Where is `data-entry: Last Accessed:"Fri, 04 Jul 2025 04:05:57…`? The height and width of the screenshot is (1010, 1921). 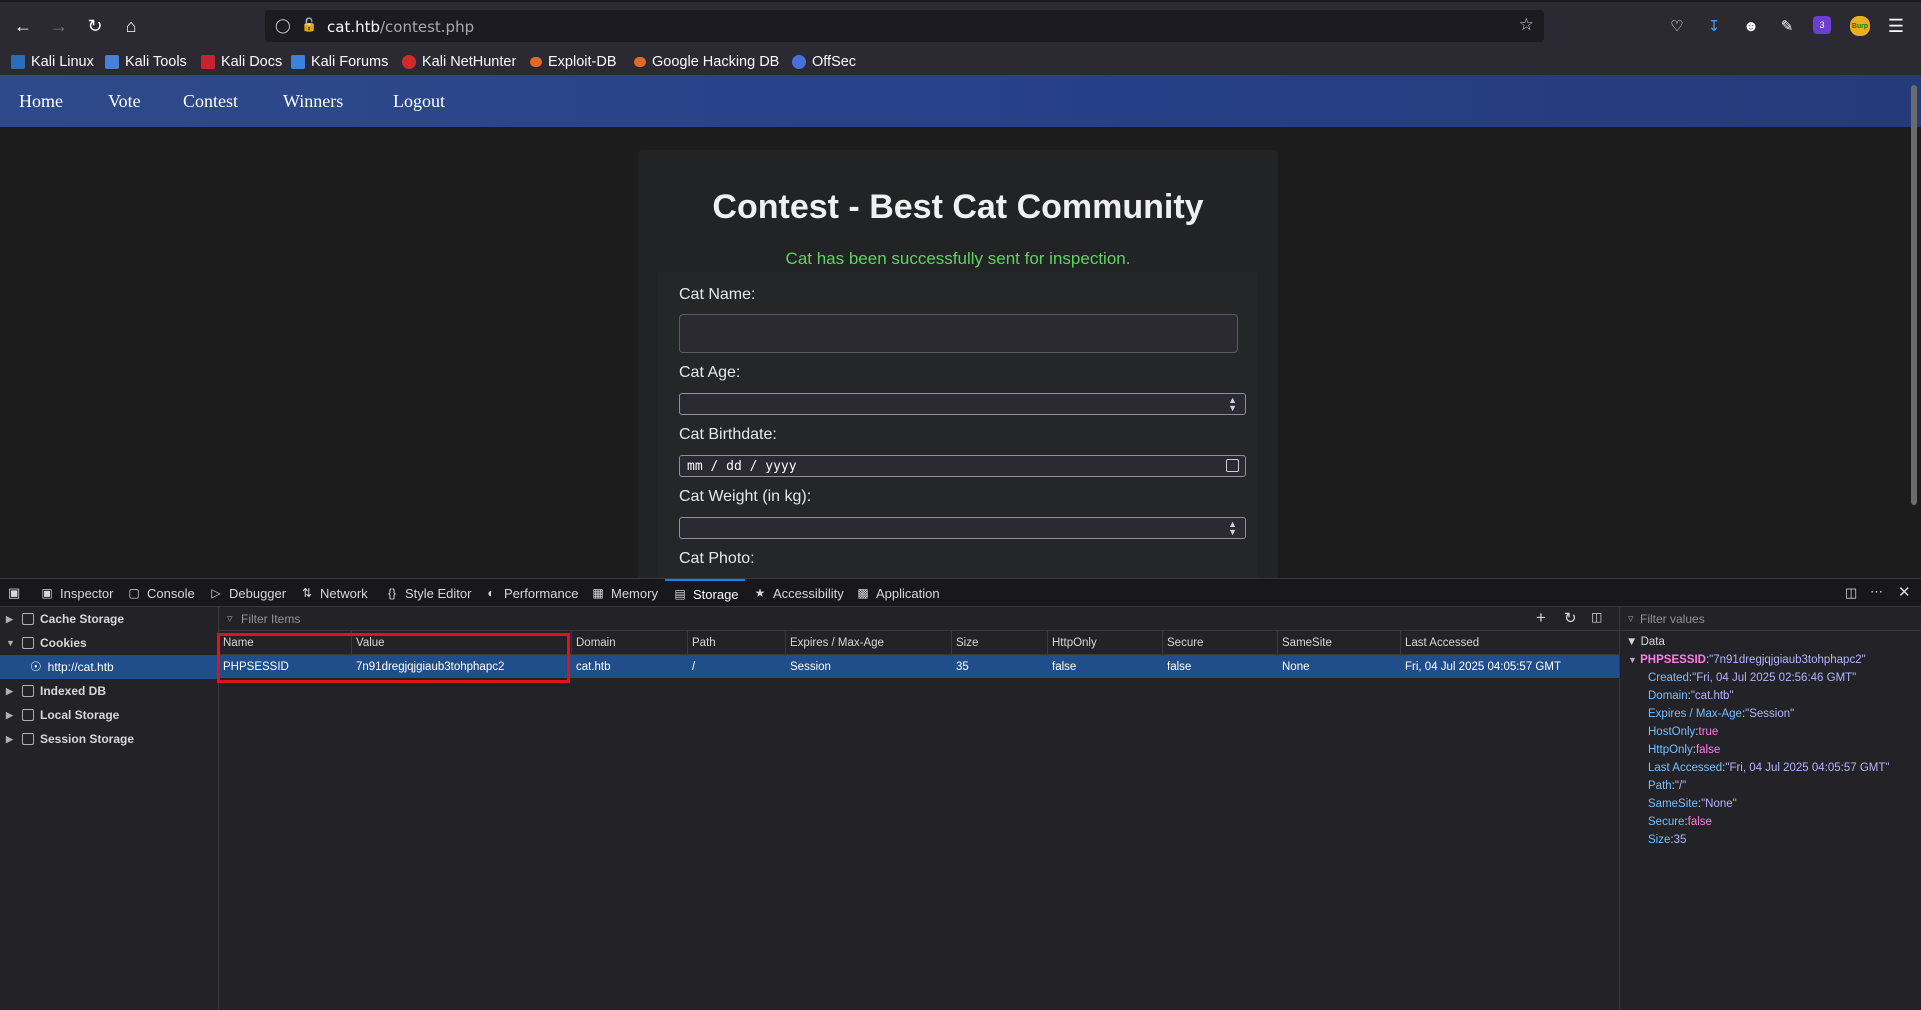 data-entry: Last Accessed:"Fri, 04 Jul 2025 04:05:57… is located at coordinates (1769, 768).